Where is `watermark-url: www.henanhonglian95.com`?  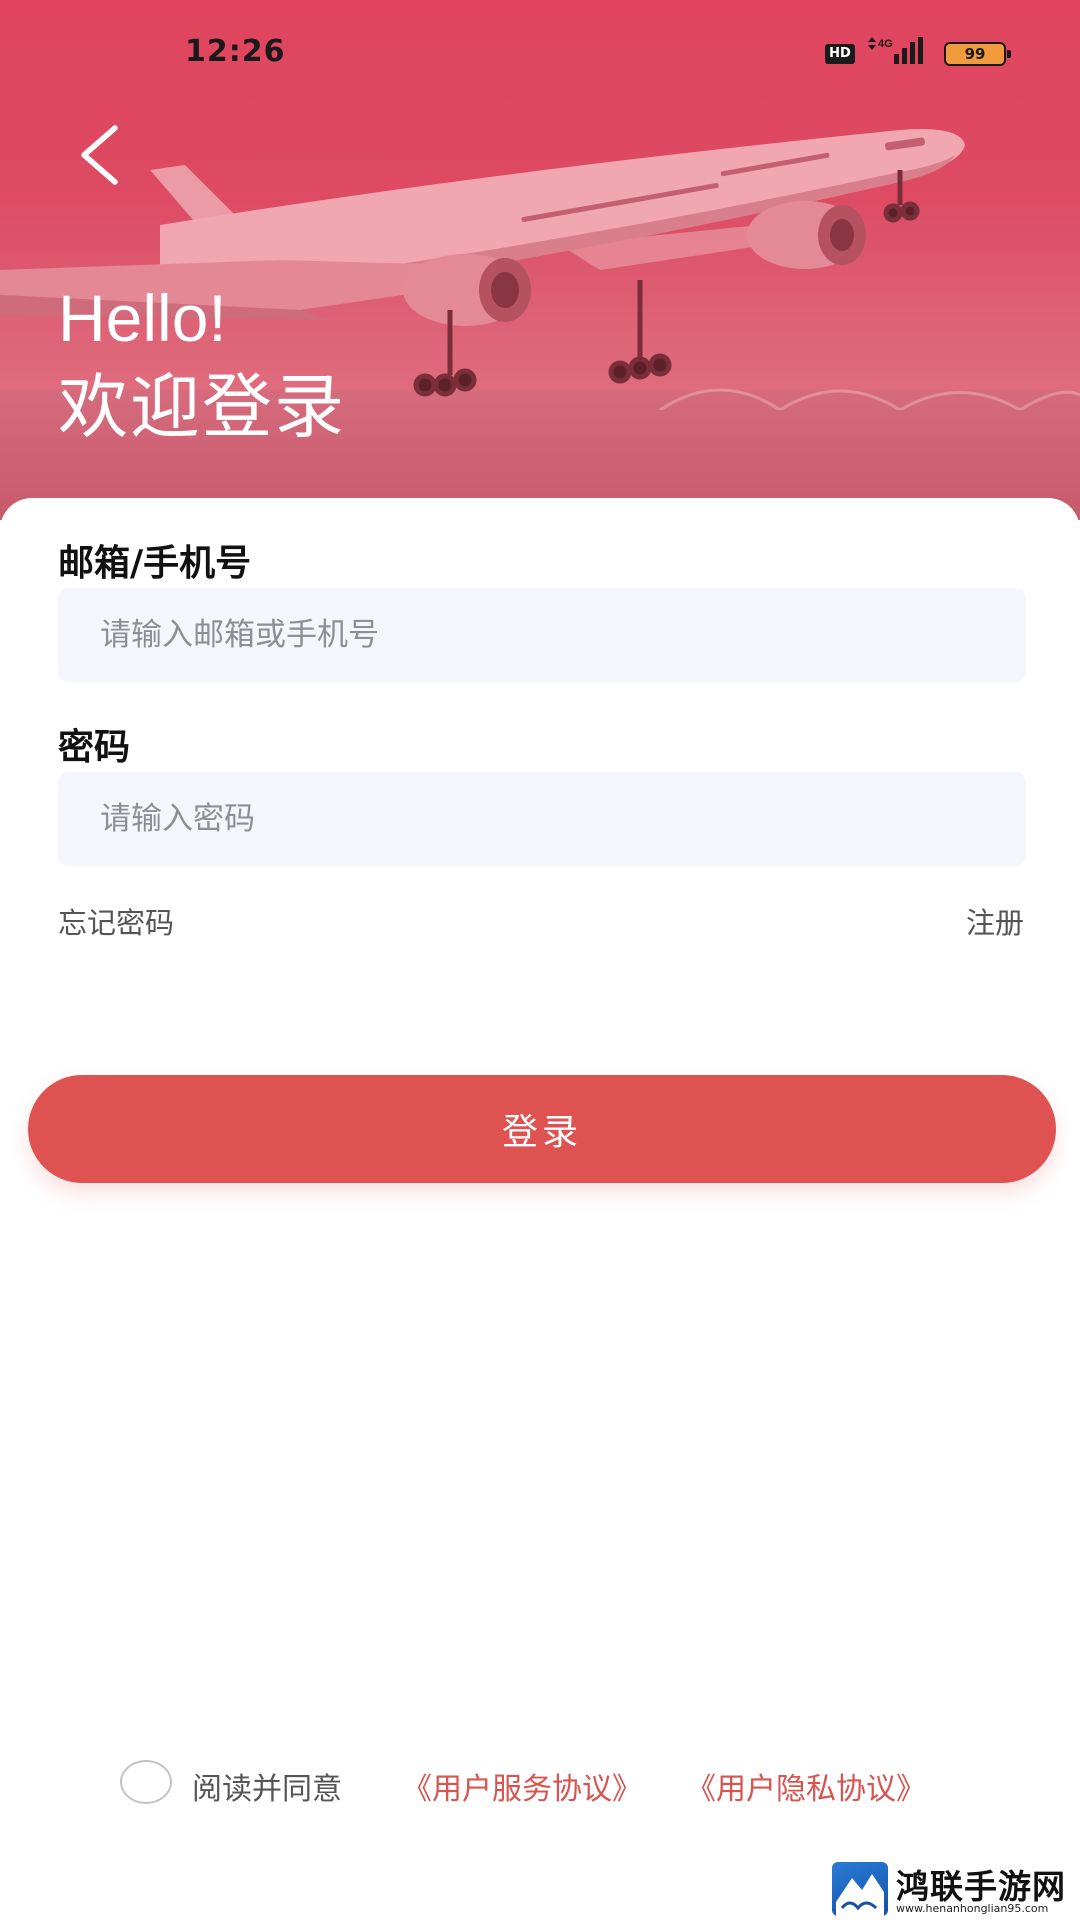
watermark-url: www.henanhonglian95.com is located at coordinates (972, 1908).